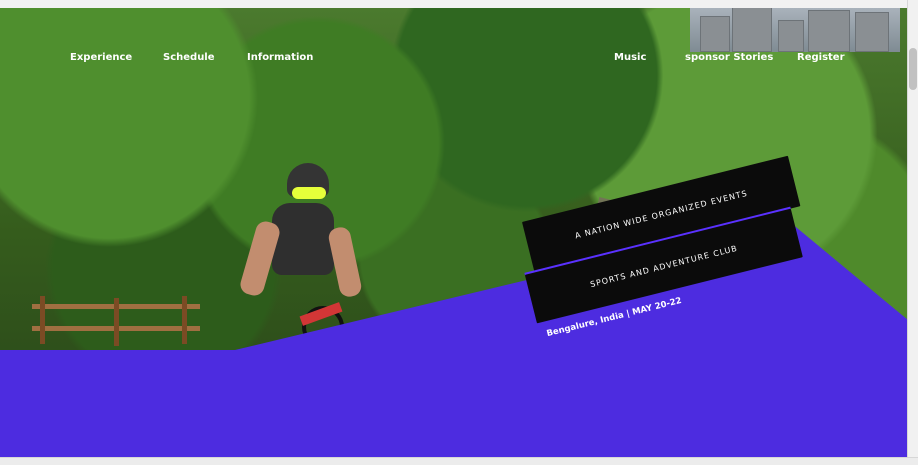 The height and width of the screenshot is (465, 918). What do you see at coordinates (729, 57) in the screenshot?
I see `nav-item-sponsor-stories: sponsor Stories` at bounding box center [729, 57].